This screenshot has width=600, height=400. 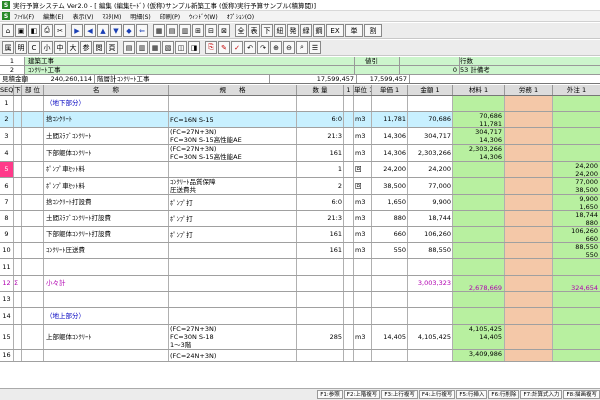 I want to click on row-seq: 13, so click(x=7, y=299).